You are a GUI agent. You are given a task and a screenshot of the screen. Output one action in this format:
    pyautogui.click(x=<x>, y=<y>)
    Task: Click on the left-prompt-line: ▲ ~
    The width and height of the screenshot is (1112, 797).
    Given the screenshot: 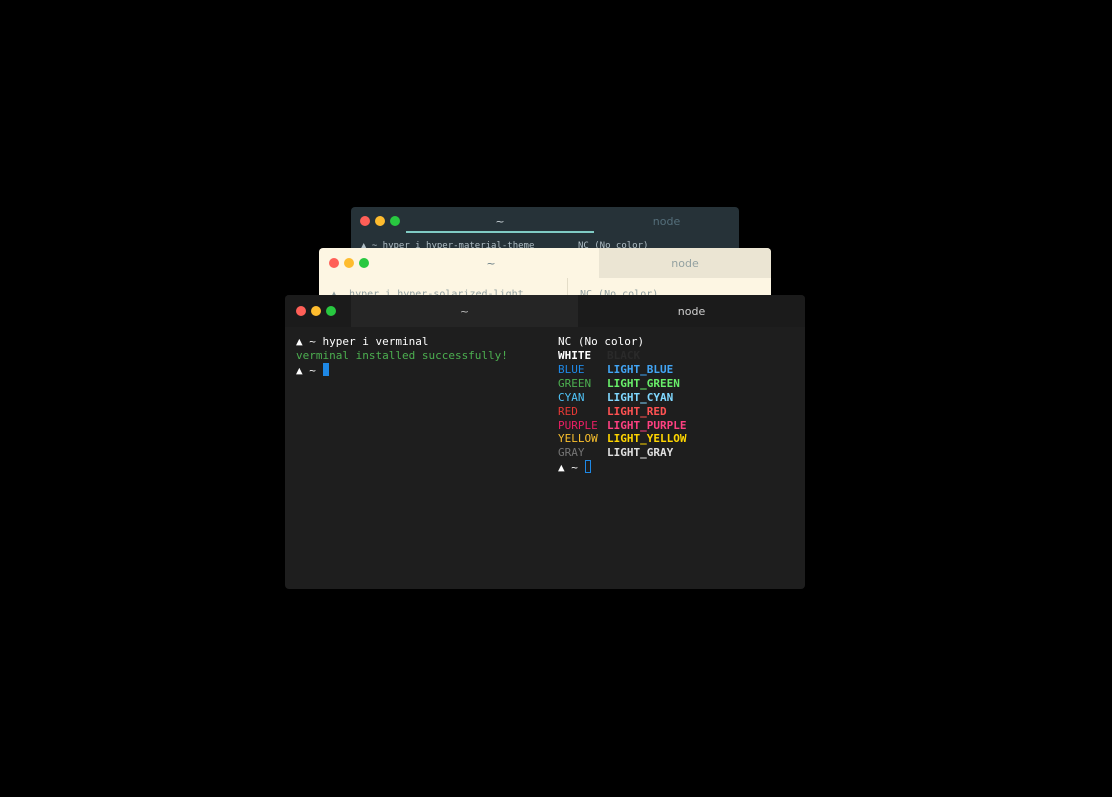 What is the action you would take?
    pyautogui.click(x=312, y=370)
    